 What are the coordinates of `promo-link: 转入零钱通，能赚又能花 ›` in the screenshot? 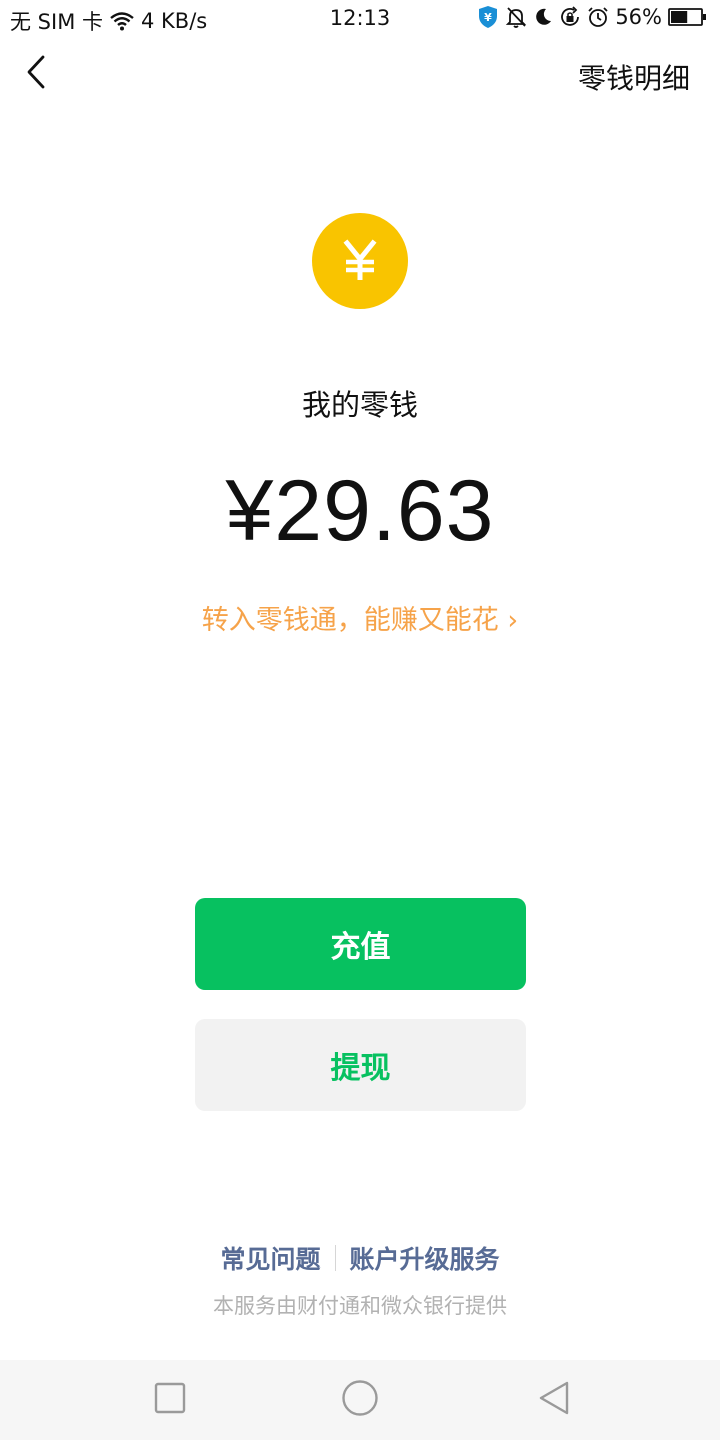 It's located at (360, 617).